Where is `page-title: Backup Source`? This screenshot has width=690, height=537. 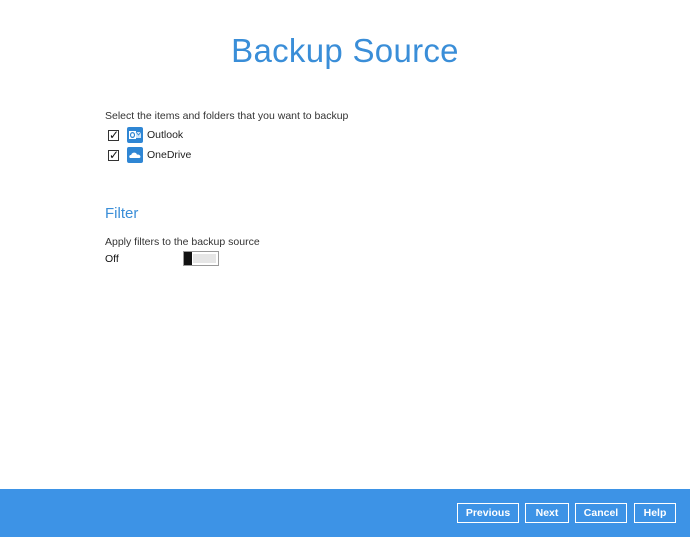 page-title: Backup Source is located at coordinates (345, 50).